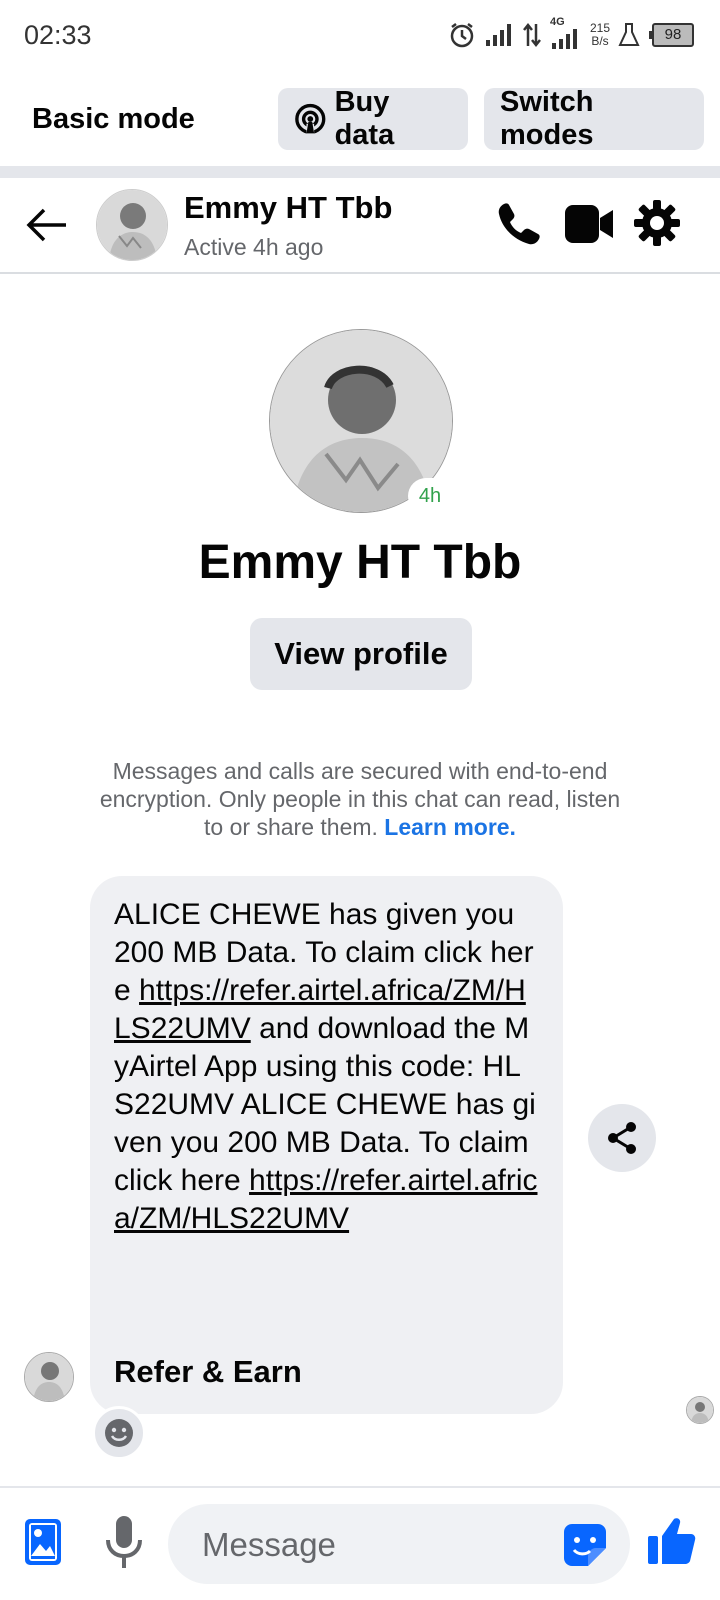 The image size is (720, 1600). I want to click on contact-name: Emmy HT Tbb, so click(288, 208).